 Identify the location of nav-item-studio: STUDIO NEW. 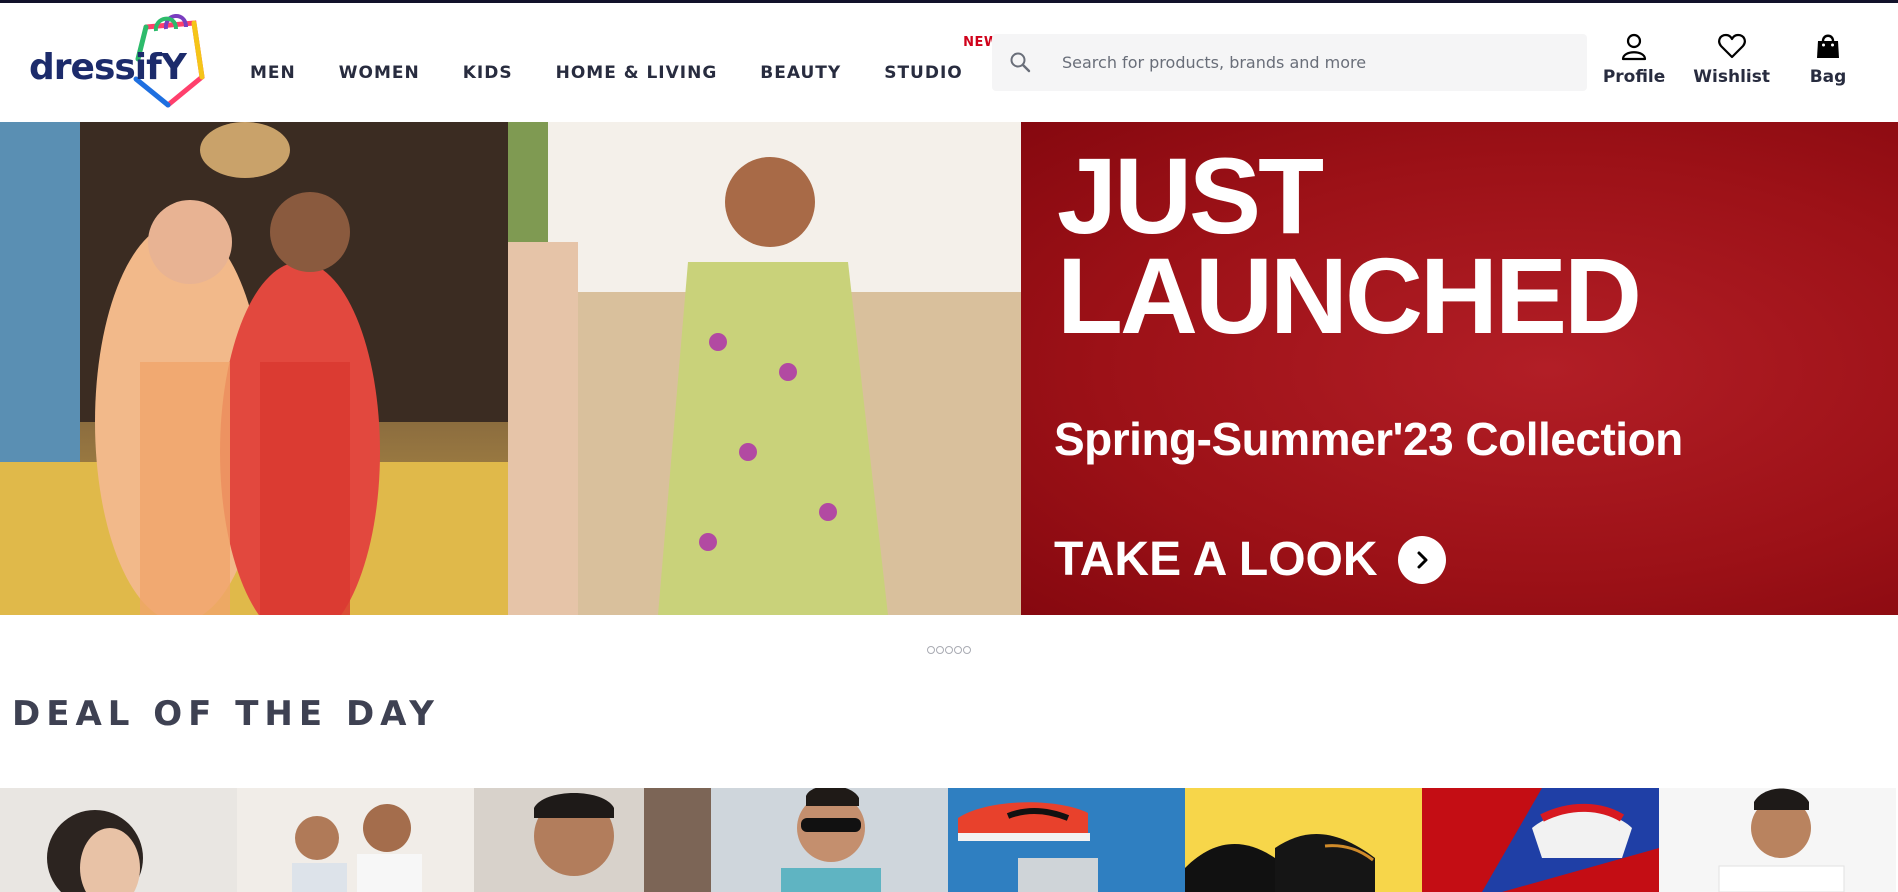
(941, 59).